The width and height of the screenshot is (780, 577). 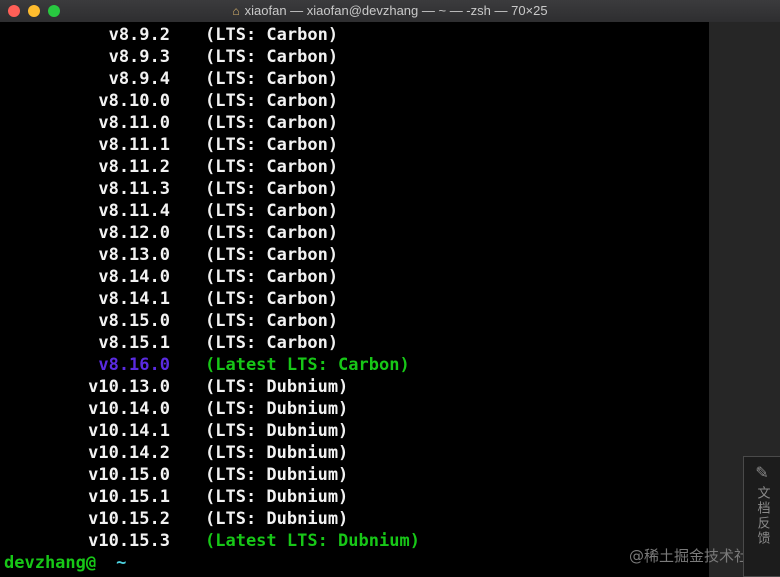 I want to click on version-line: v8.9.3 (LTS: Carbon), so click(x=210, y=57).